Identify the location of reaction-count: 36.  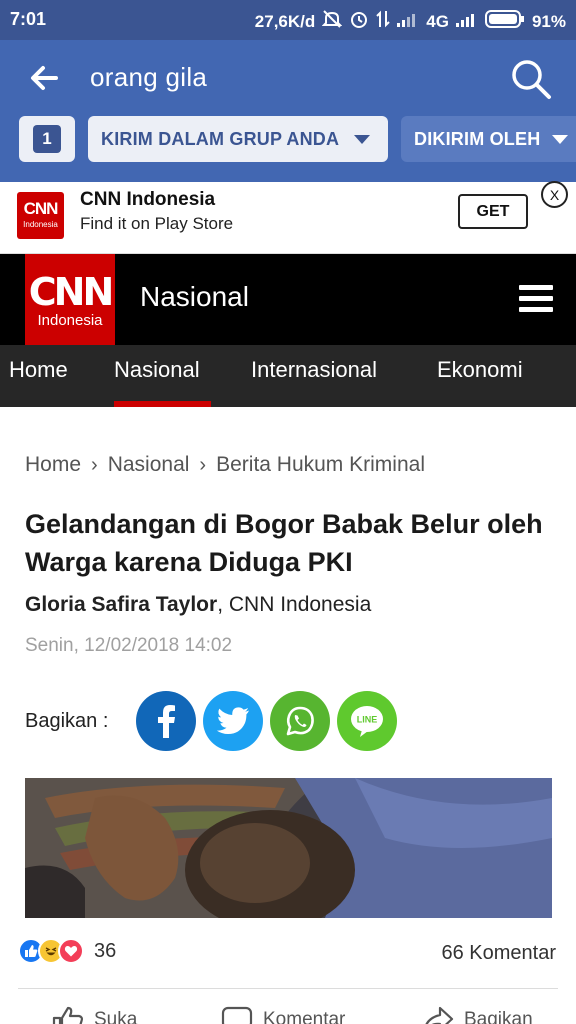
(105, 950).